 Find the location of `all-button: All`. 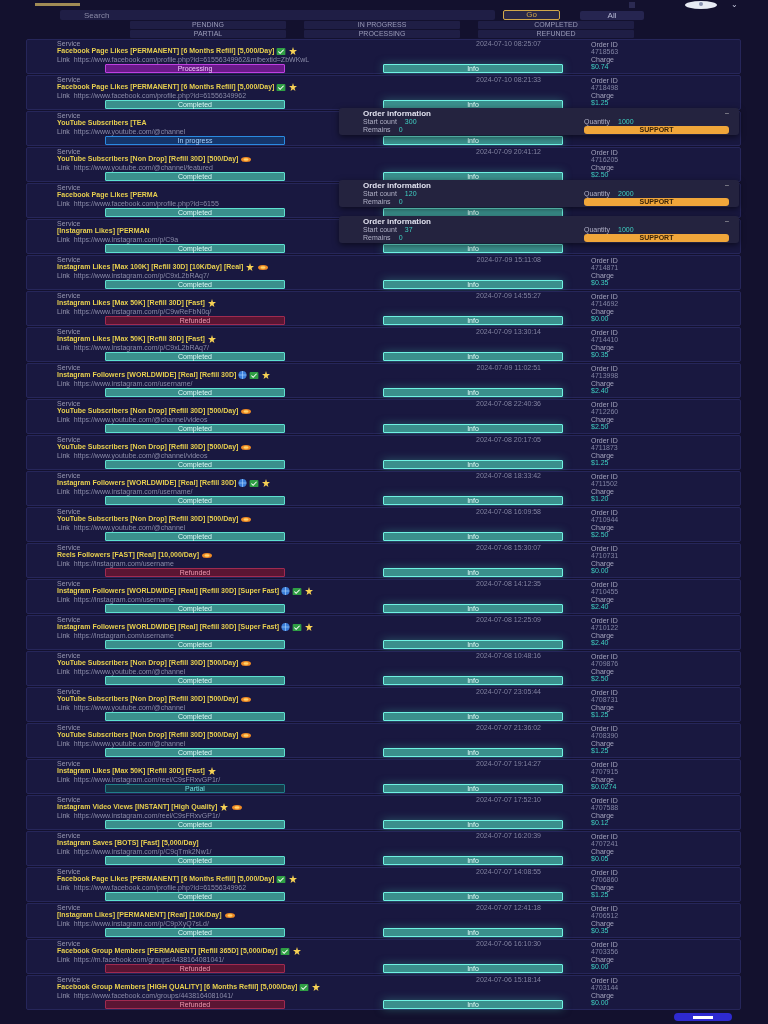

all-button: All is located at coordinates (612, 15).